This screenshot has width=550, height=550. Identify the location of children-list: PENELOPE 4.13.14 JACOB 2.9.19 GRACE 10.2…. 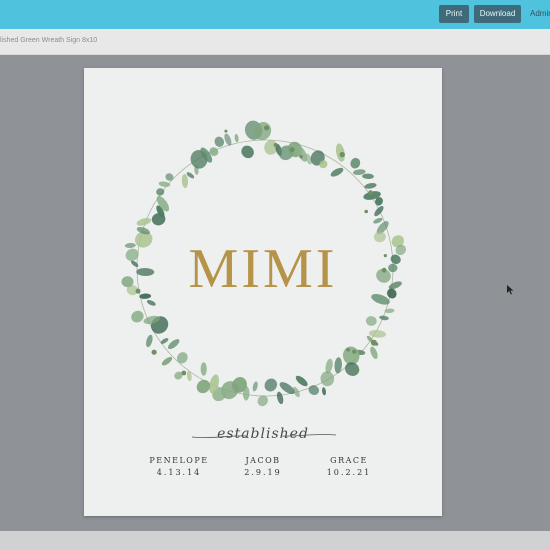
(263, 471).